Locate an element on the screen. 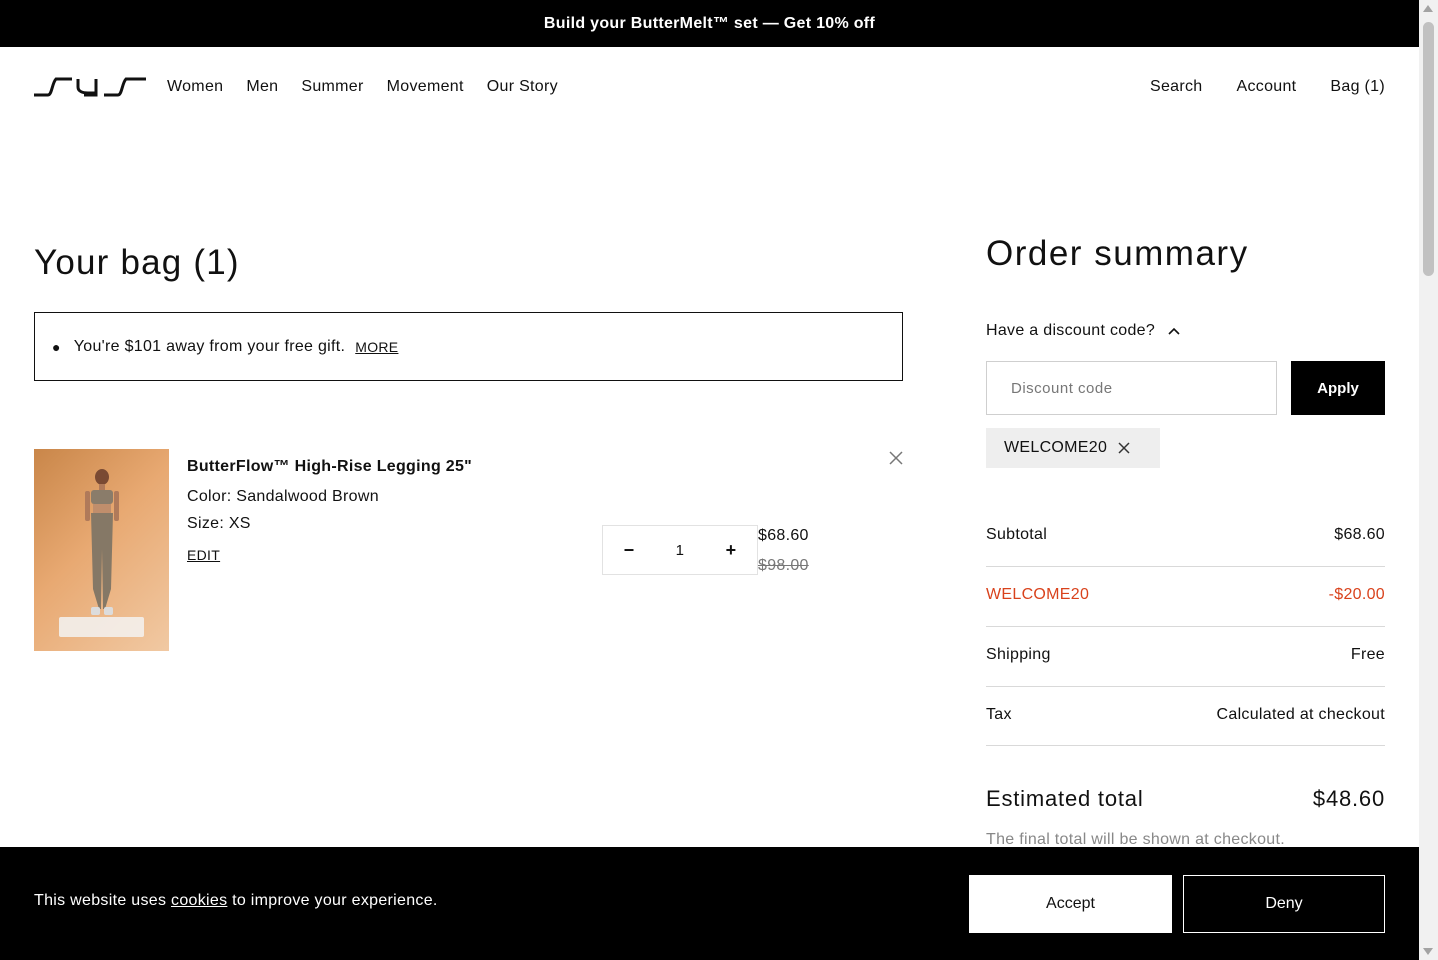 The image size is (1438, 960). shipping-label: Shipping is located at coordinates (1018, 654).